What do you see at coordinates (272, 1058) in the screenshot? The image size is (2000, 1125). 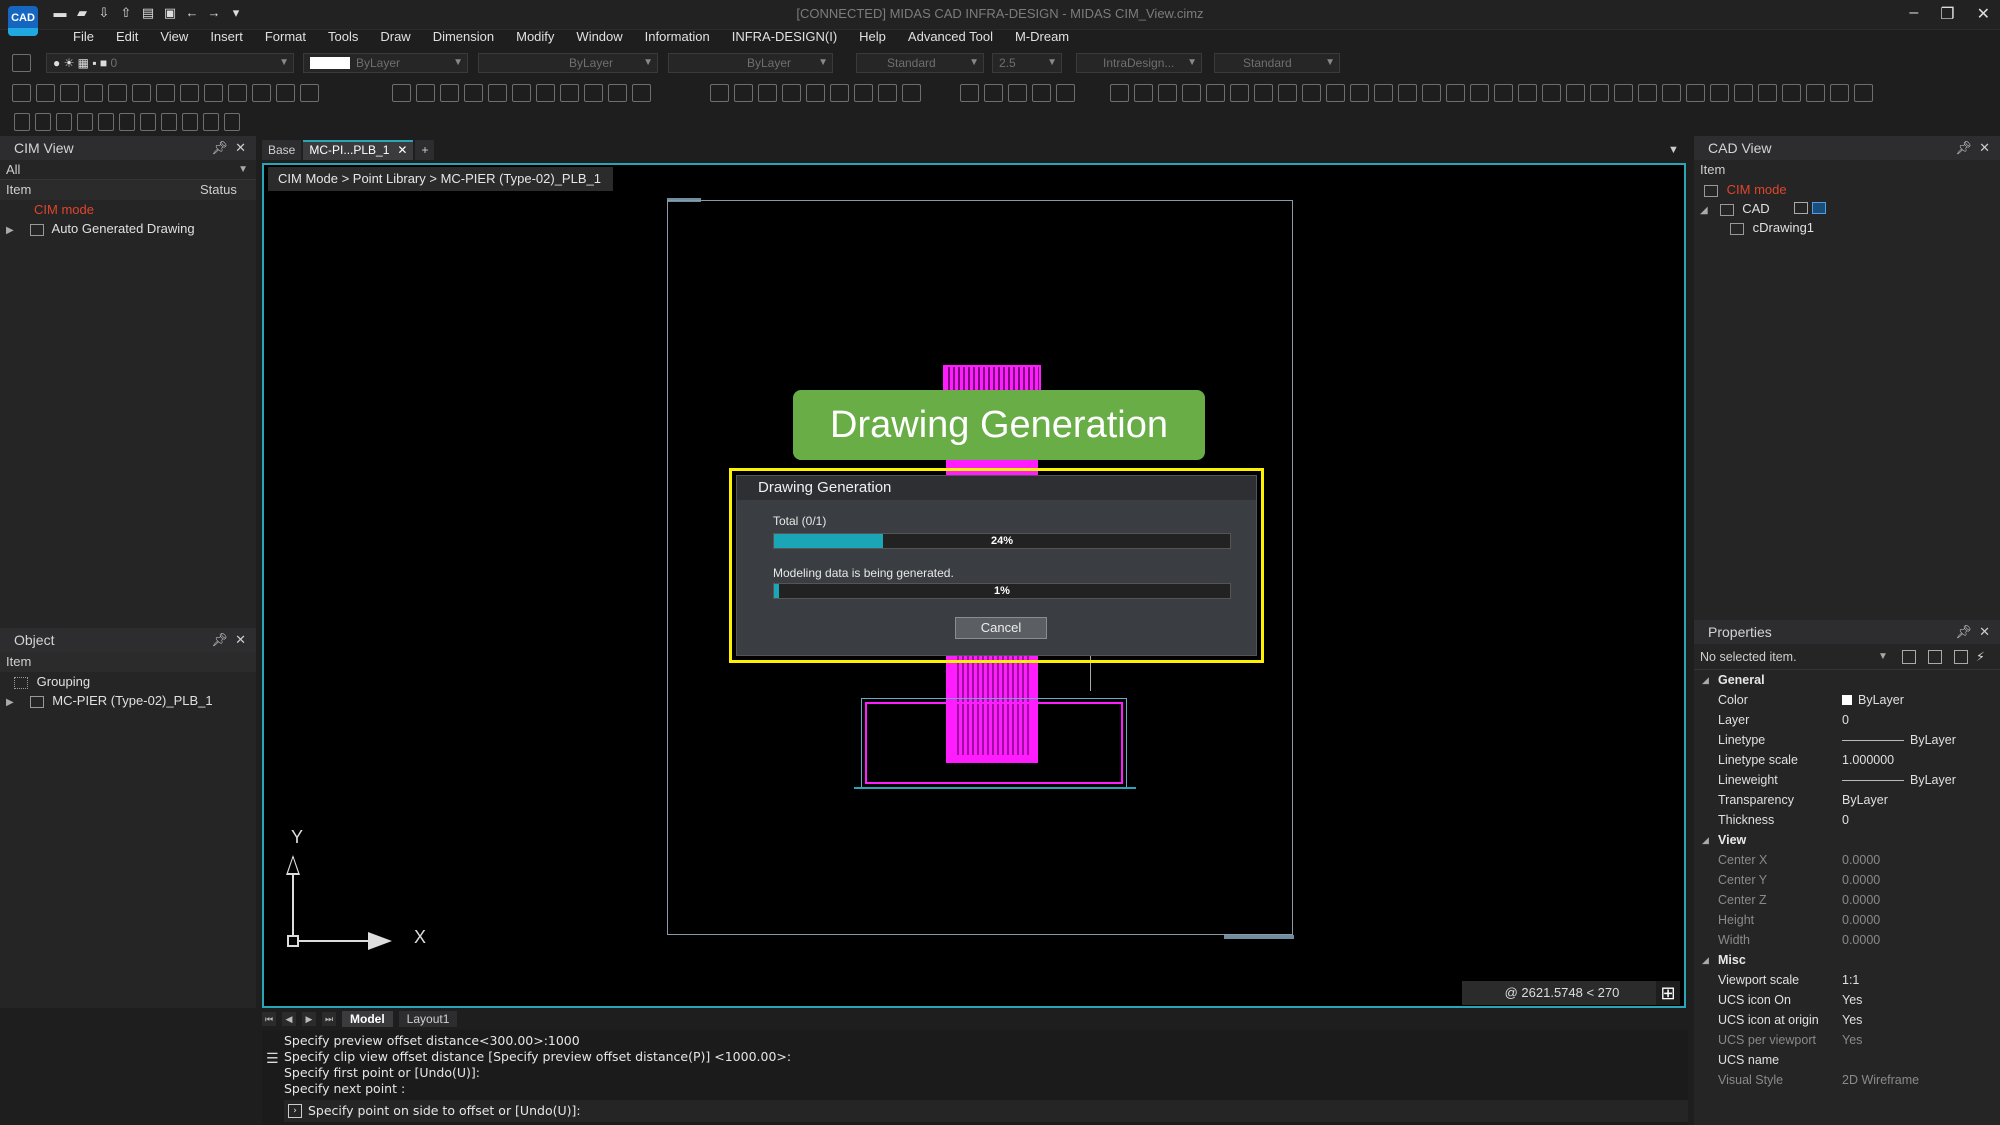 I see `command-menu-icon: ☰` at bounding box center [272, 1058].